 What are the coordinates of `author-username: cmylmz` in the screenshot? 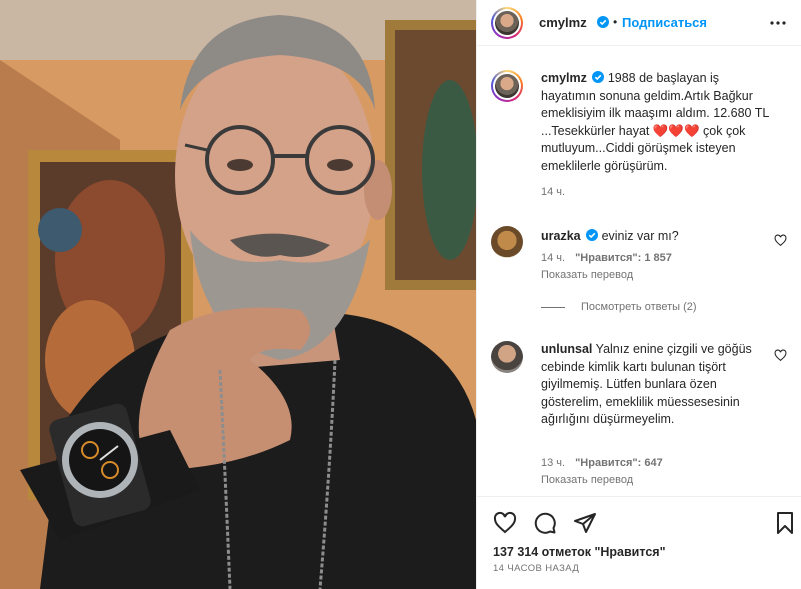 It's located at (563, 22).